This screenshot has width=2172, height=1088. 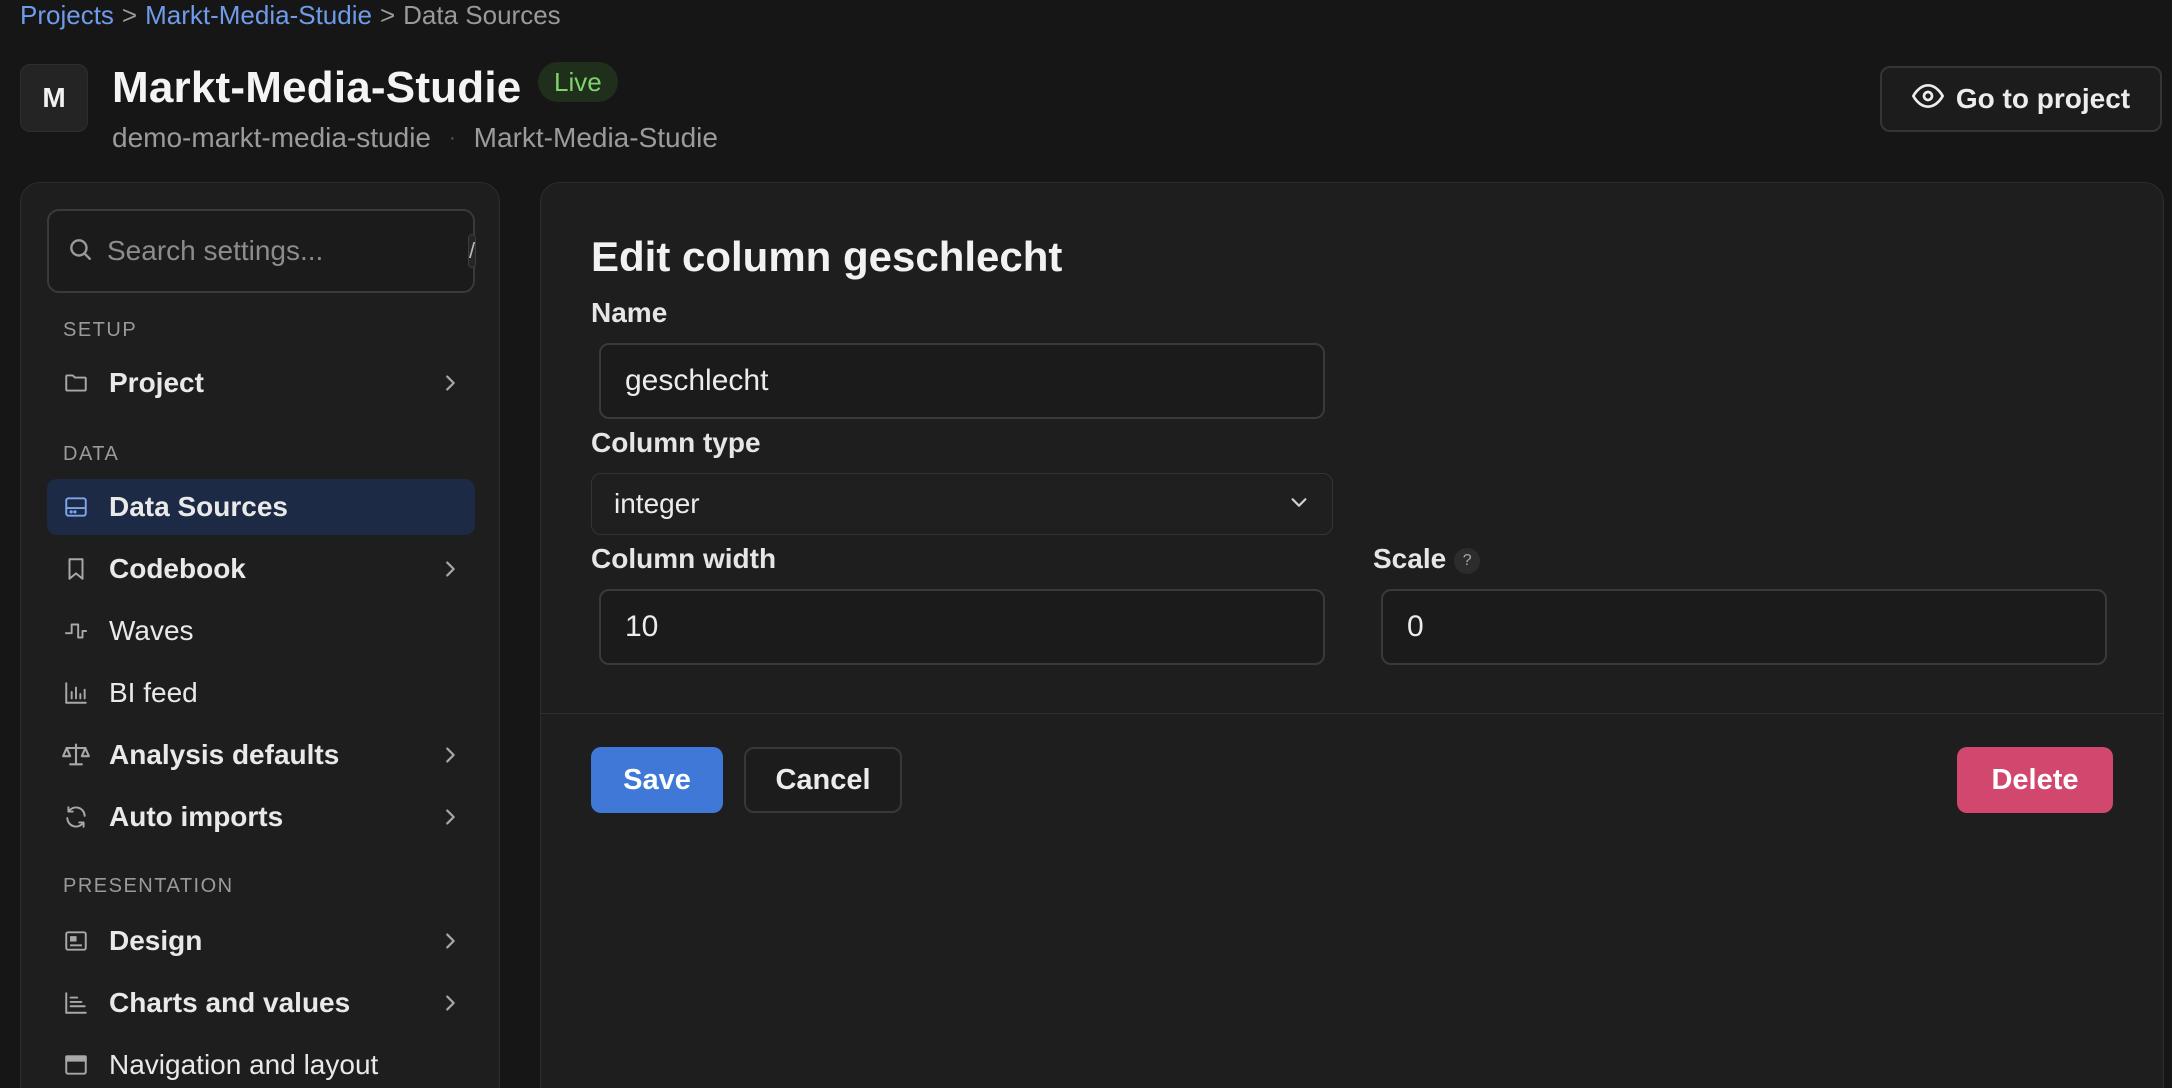 What do you see at coordinates (76, 569) in the screenshot?
I see `bookmark-icon` at bounding box center [76, 569].